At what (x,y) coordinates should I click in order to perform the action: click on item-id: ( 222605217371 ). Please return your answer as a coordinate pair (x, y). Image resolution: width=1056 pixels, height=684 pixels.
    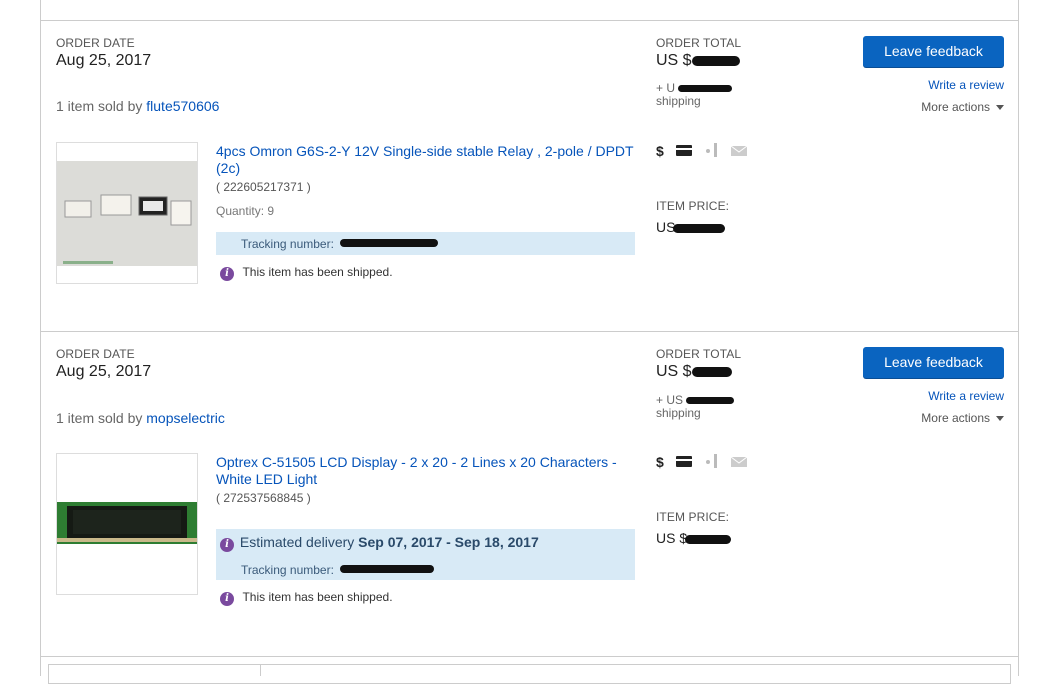
    Looking at the image, I should click on (263, 187).